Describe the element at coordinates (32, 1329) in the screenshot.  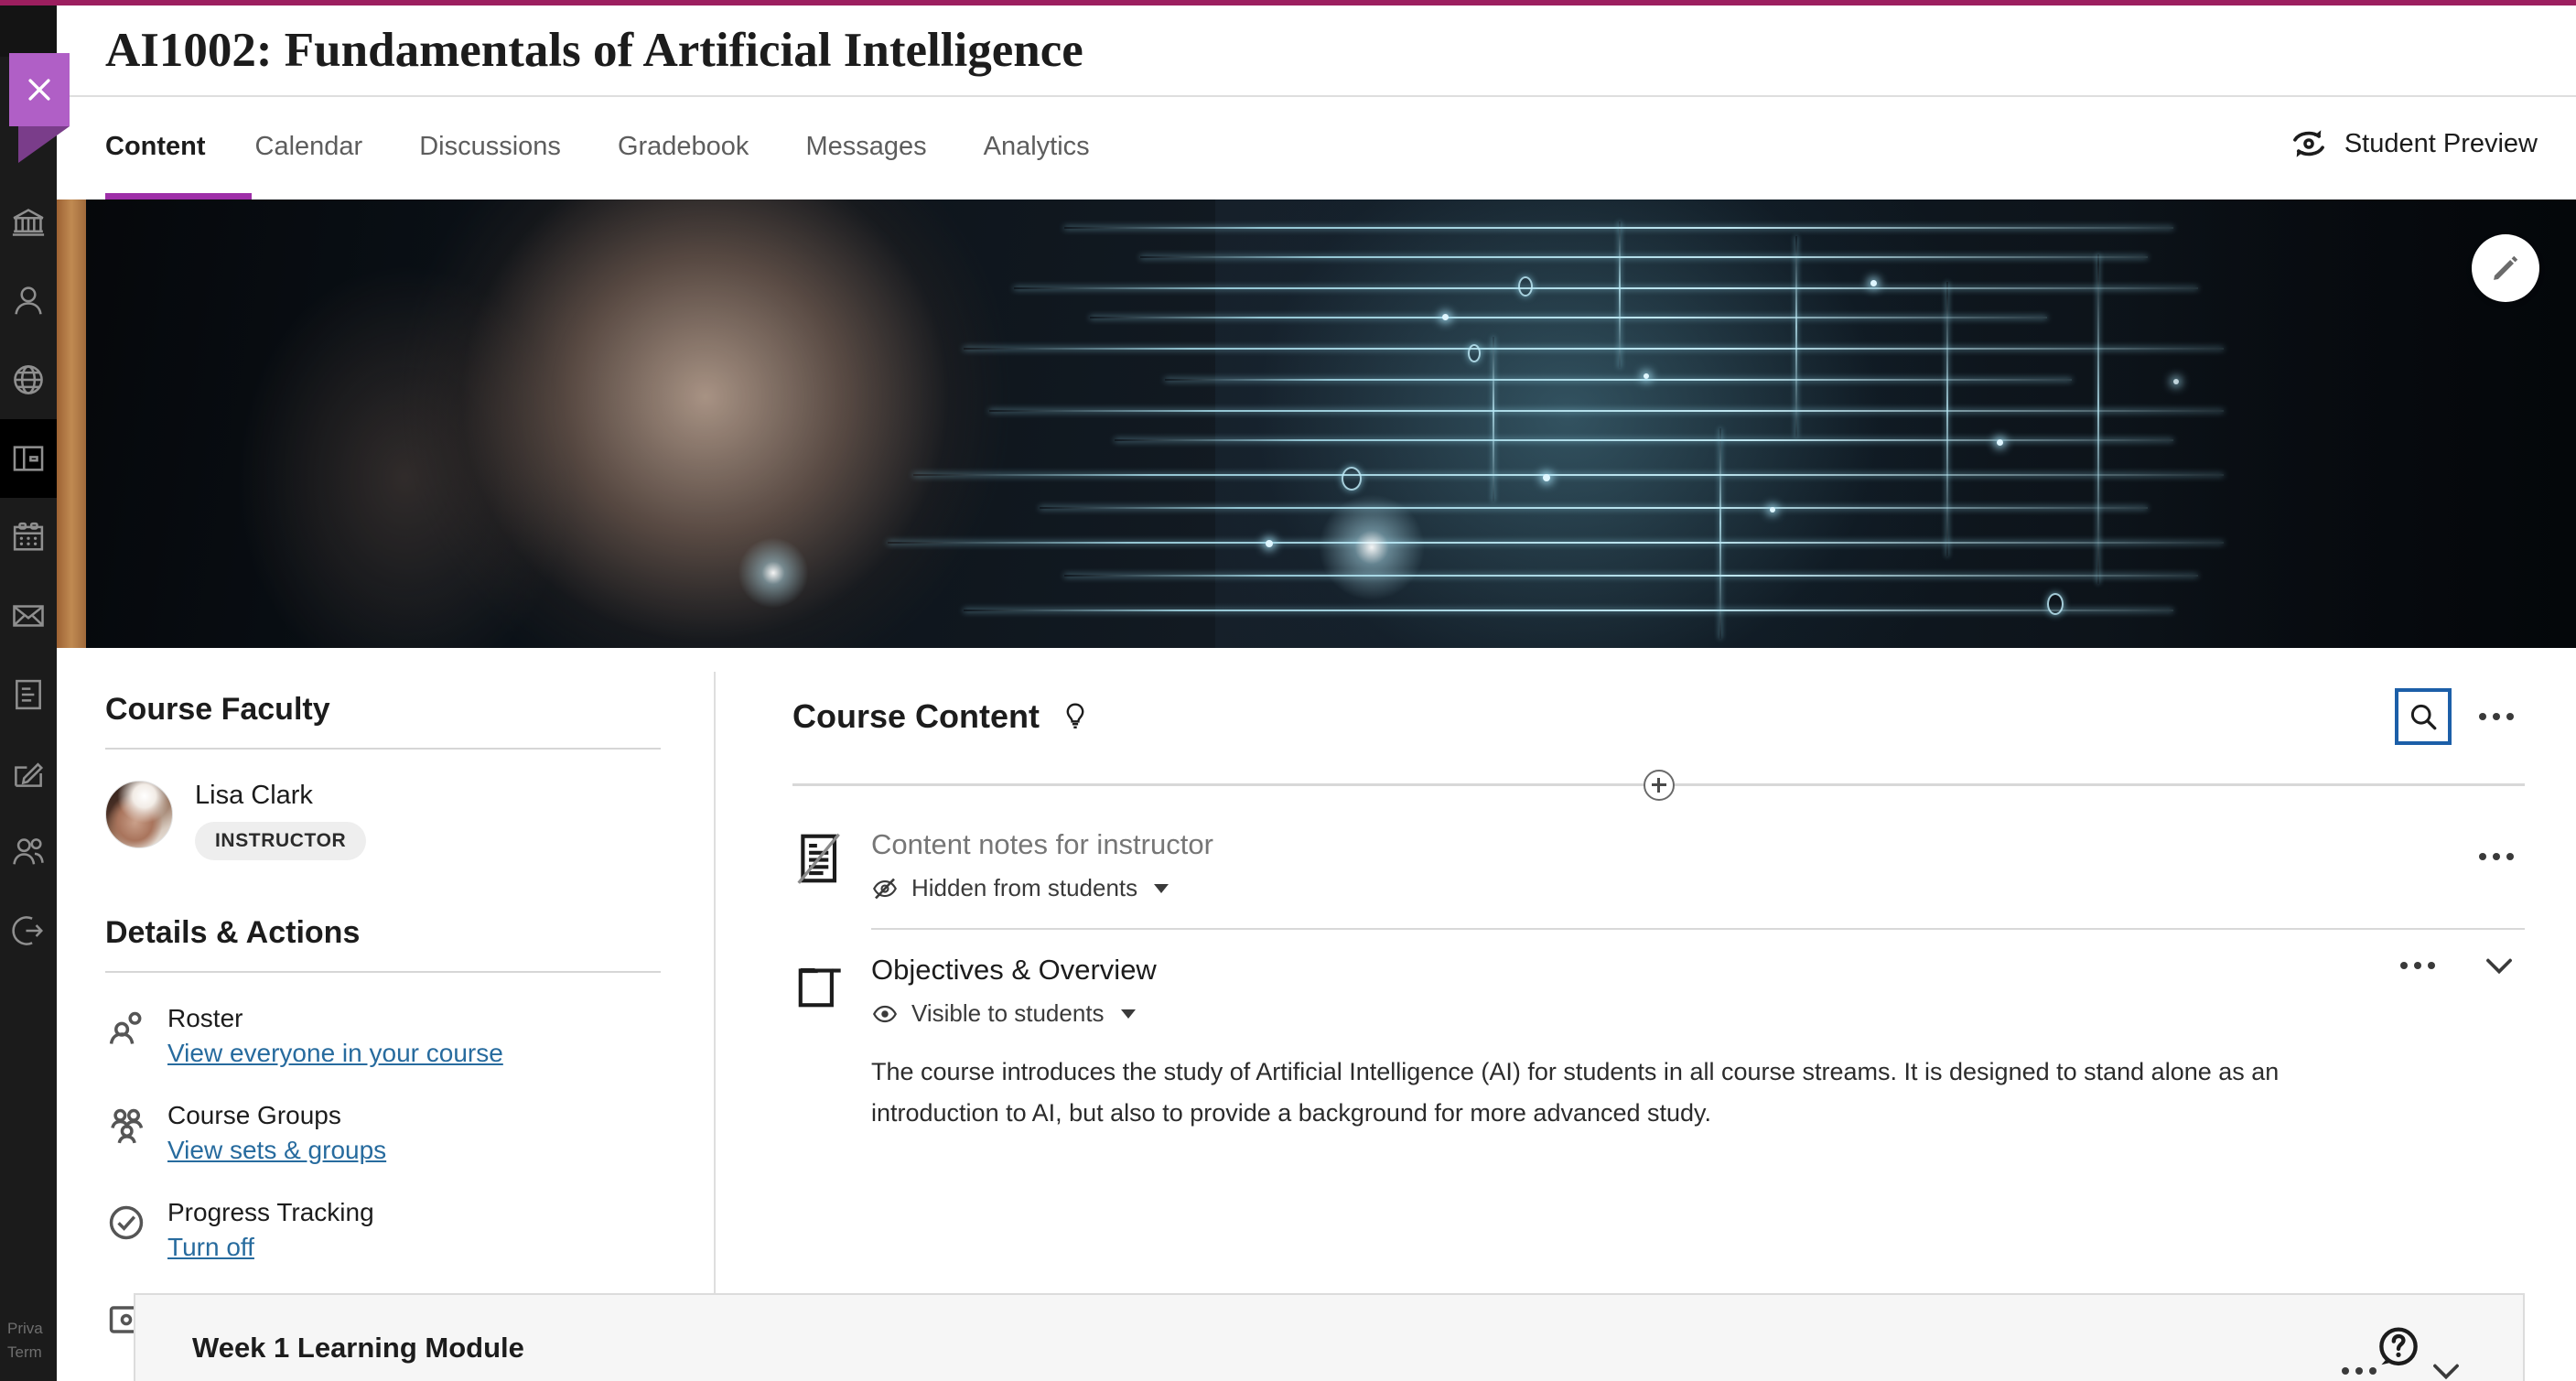
I see `privacy-link: Priva` at that location.